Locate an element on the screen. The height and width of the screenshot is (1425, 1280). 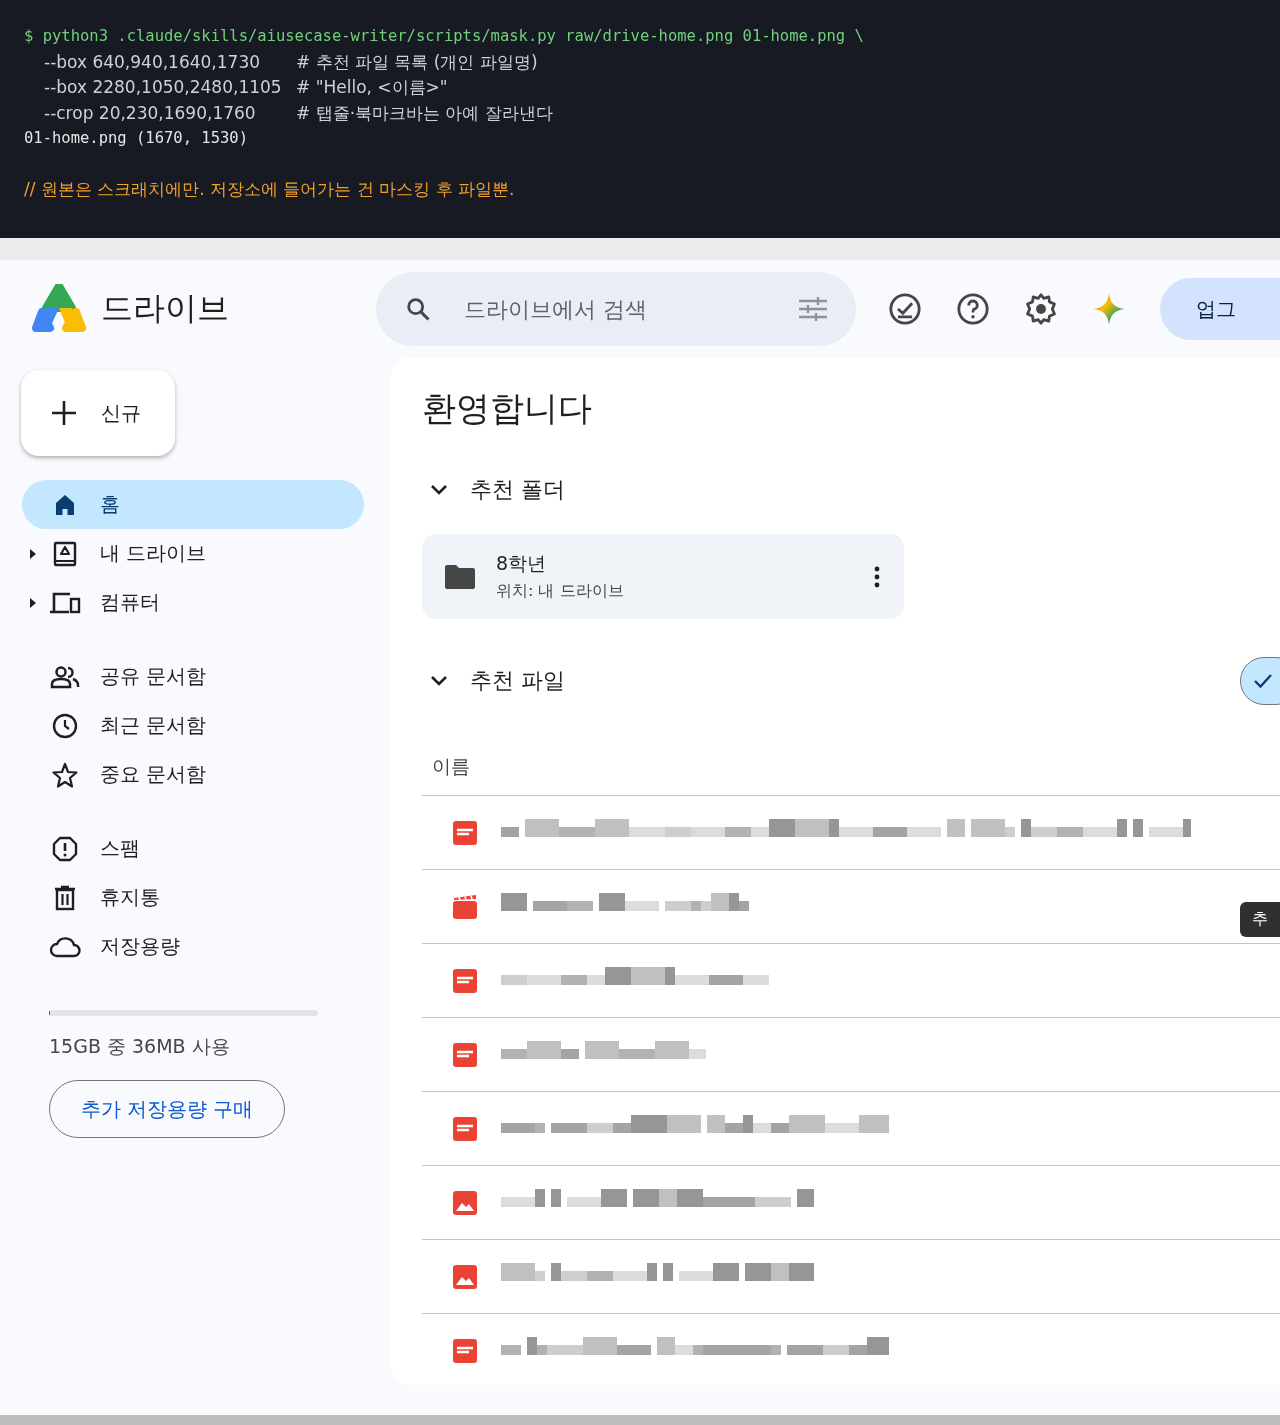
folder-name: 8학년 is located at coordinates (522, 563).